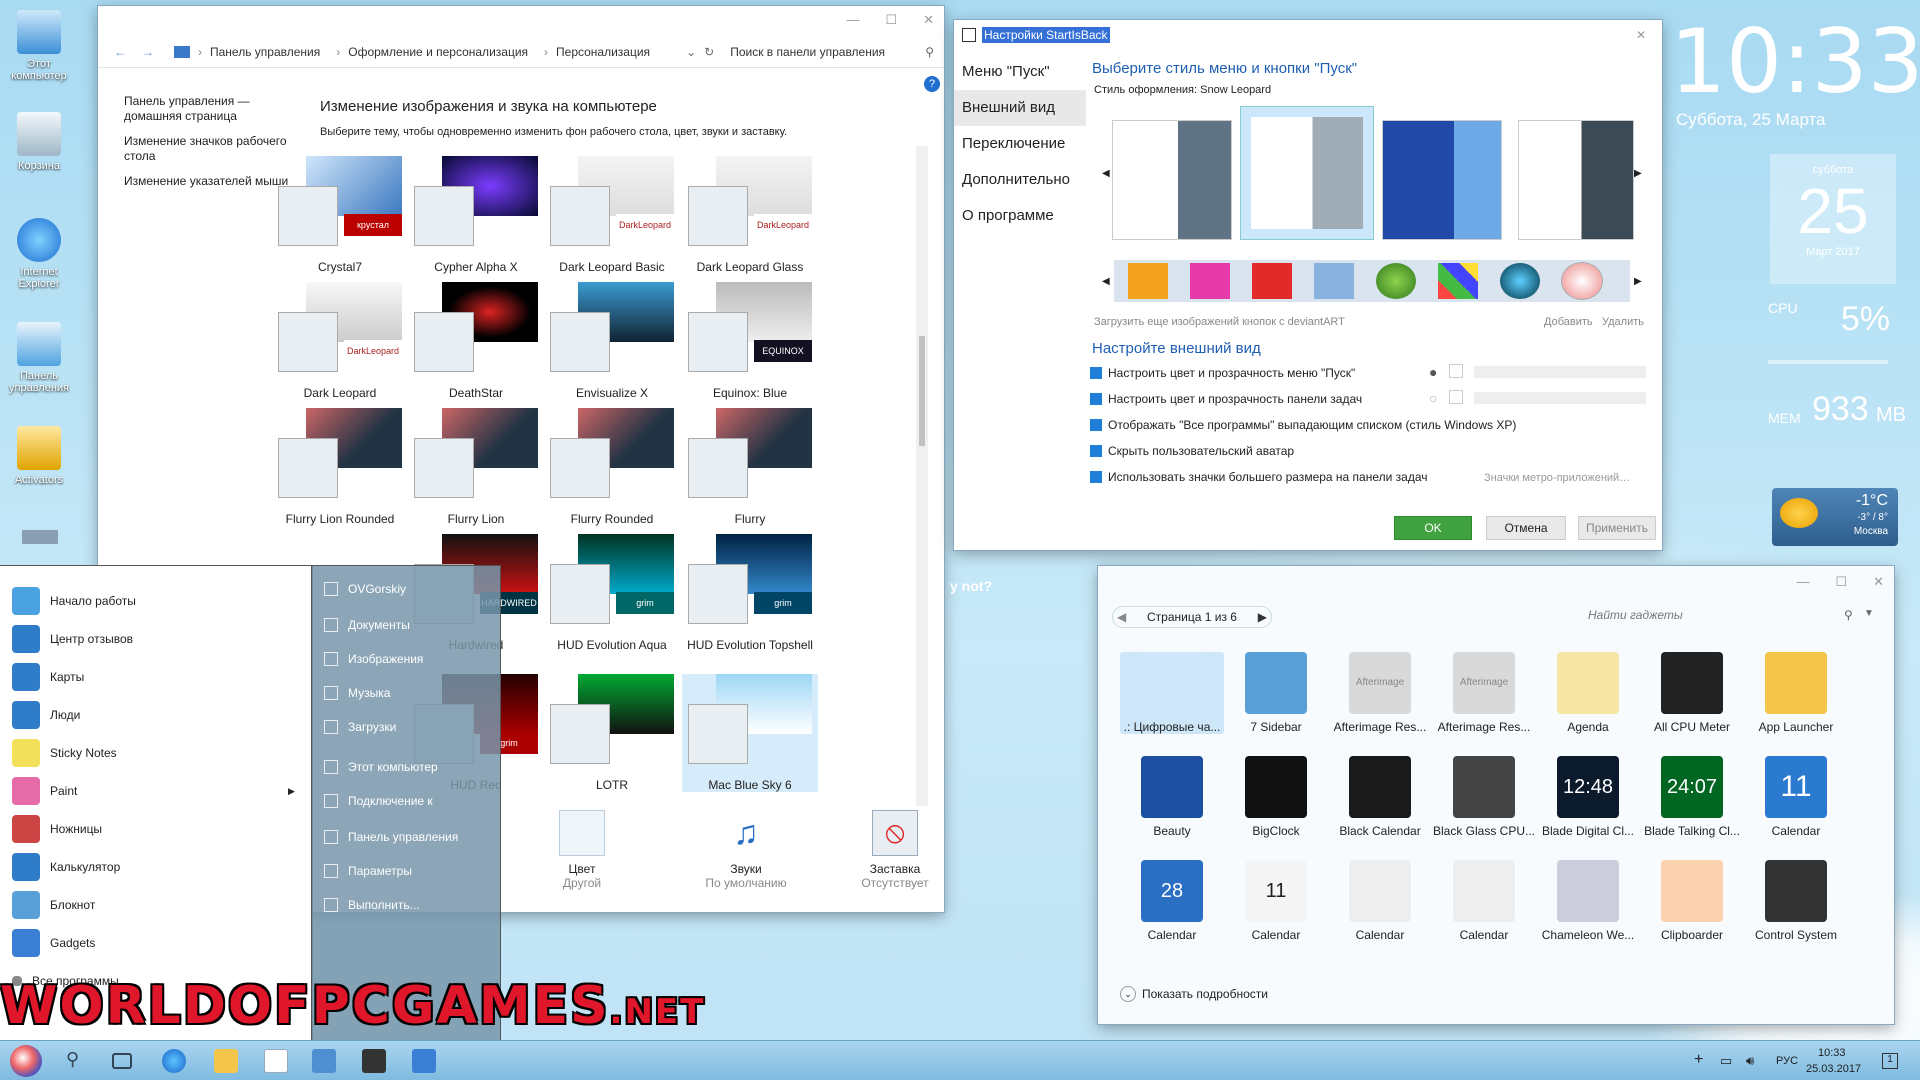  I want to click on theme-item: Flurry Rounded, so click(612, 467).